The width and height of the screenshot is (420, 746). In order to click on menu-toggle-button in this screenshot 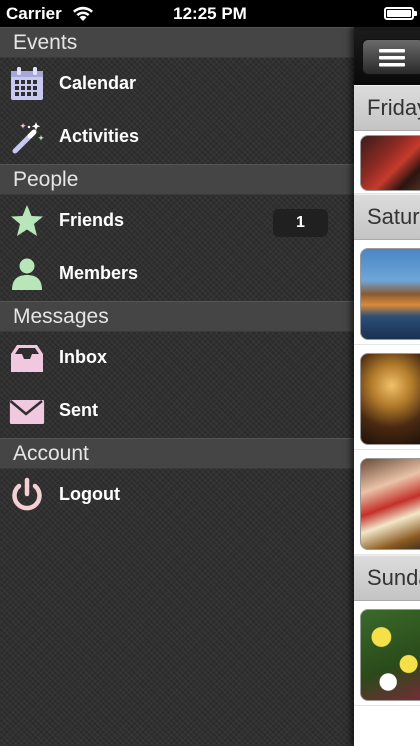, I will do `click(391, 57)`.